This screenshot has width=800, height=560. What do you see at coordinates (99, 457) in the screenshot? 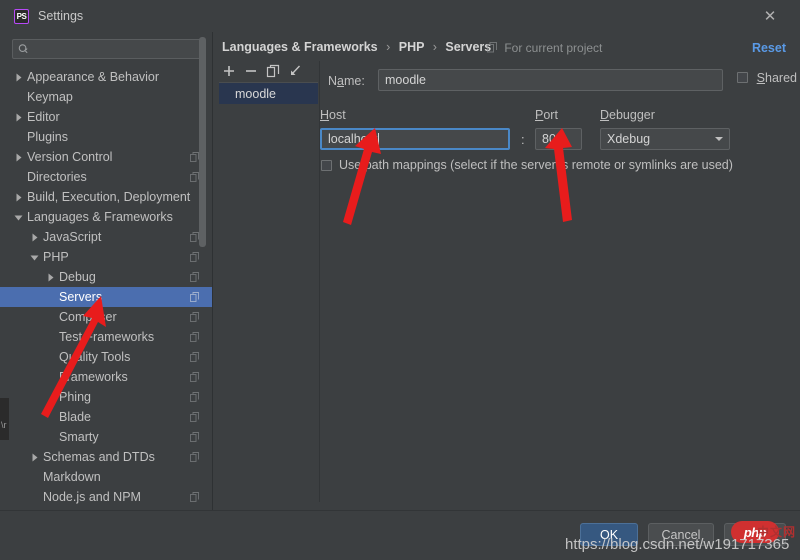
I see `sidebar-item-label: Schemas and DTDs` at bounding box center [99, 457].